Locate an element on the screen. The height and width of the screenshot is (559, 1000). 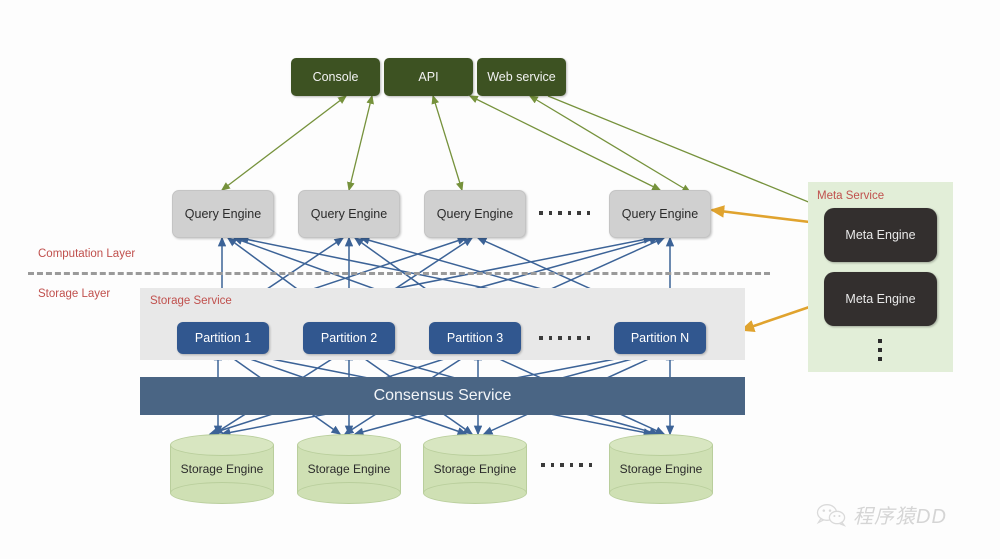
query-engine-1: Query Engine is located at coordinates (223, 214).